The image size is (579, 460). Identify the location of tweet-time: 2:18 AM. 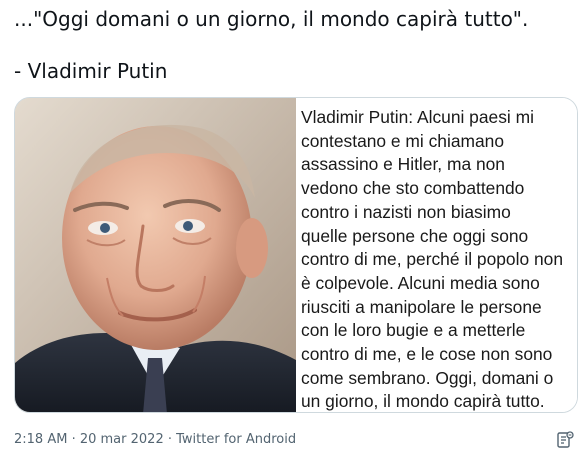
(40, 439).